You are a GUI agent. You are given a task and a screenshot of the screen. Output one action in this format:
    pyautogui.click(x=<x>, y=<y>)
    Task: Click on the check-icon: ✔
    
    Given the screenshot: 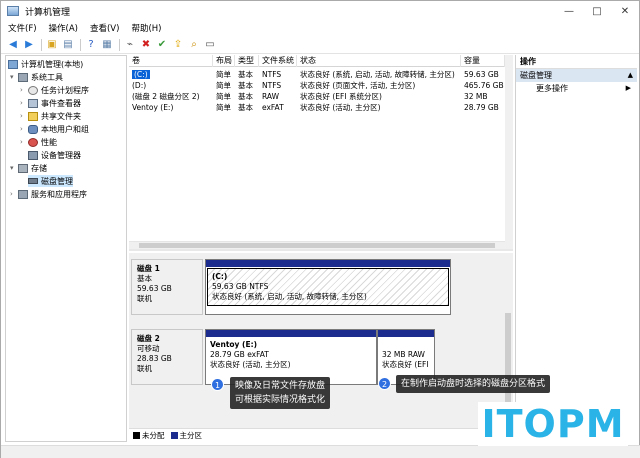 What is the action you would take?
    pyautogui.click(x=162, y=45)
    